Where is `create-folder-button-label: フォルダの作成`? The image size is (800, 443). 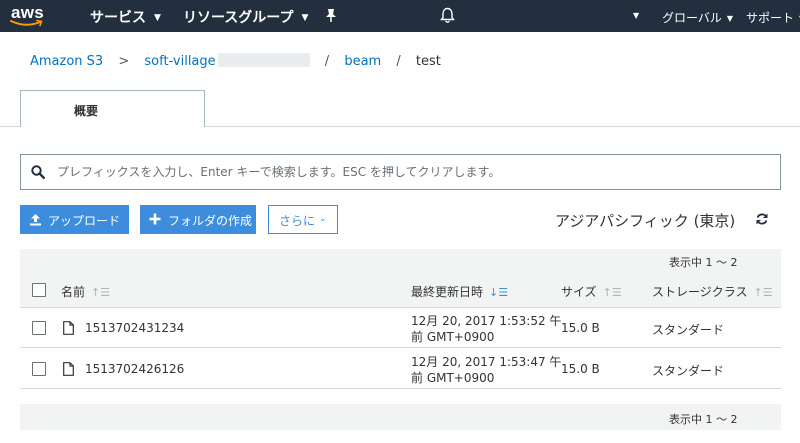
create-folder-button-label: フォルダの作成 is located at coordinates (210, 221).